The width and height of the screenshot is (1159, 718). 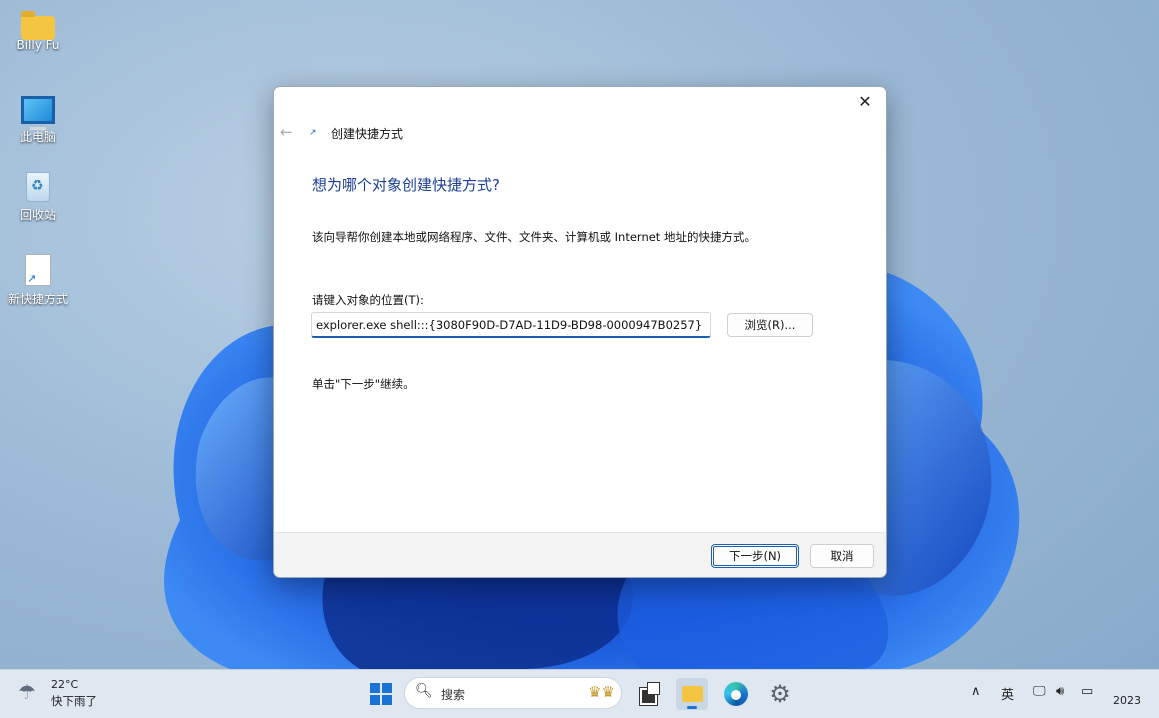 I want to click on shortcut-wizard-icon: ↗, so click(x=313, y=133).